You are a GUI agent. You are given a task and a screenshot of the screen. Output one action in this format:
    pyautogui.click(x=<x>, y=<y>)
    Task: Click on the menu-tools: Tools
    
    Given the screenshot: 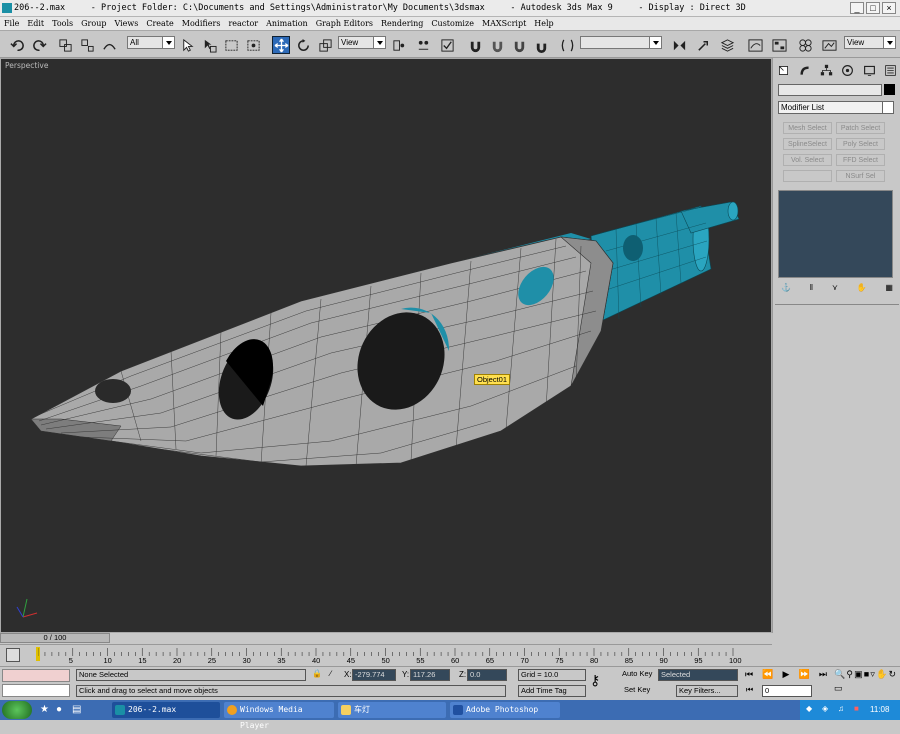 What is the action you would take?
    pyautogui.click(x=62, y=23)
    